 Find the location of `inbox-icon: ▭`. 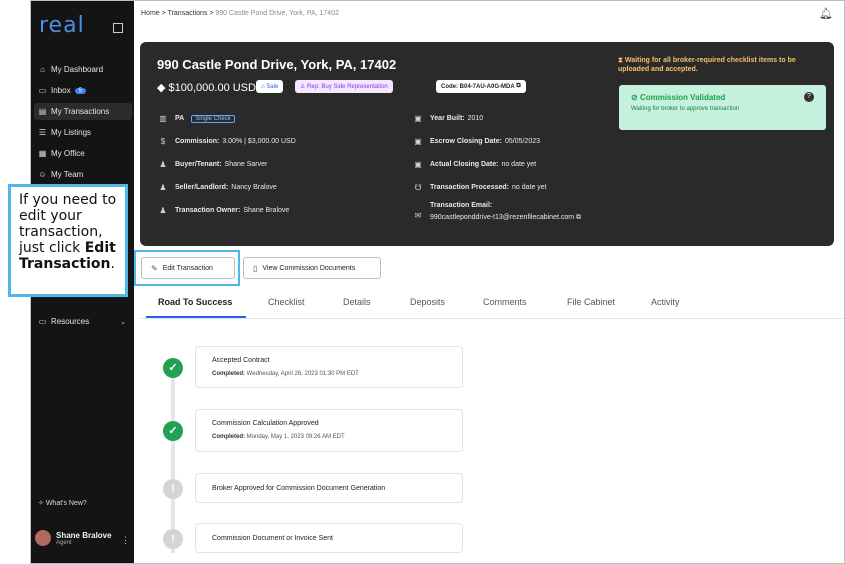

inbox-icon: ▭ is located at coordinates (42, 90).